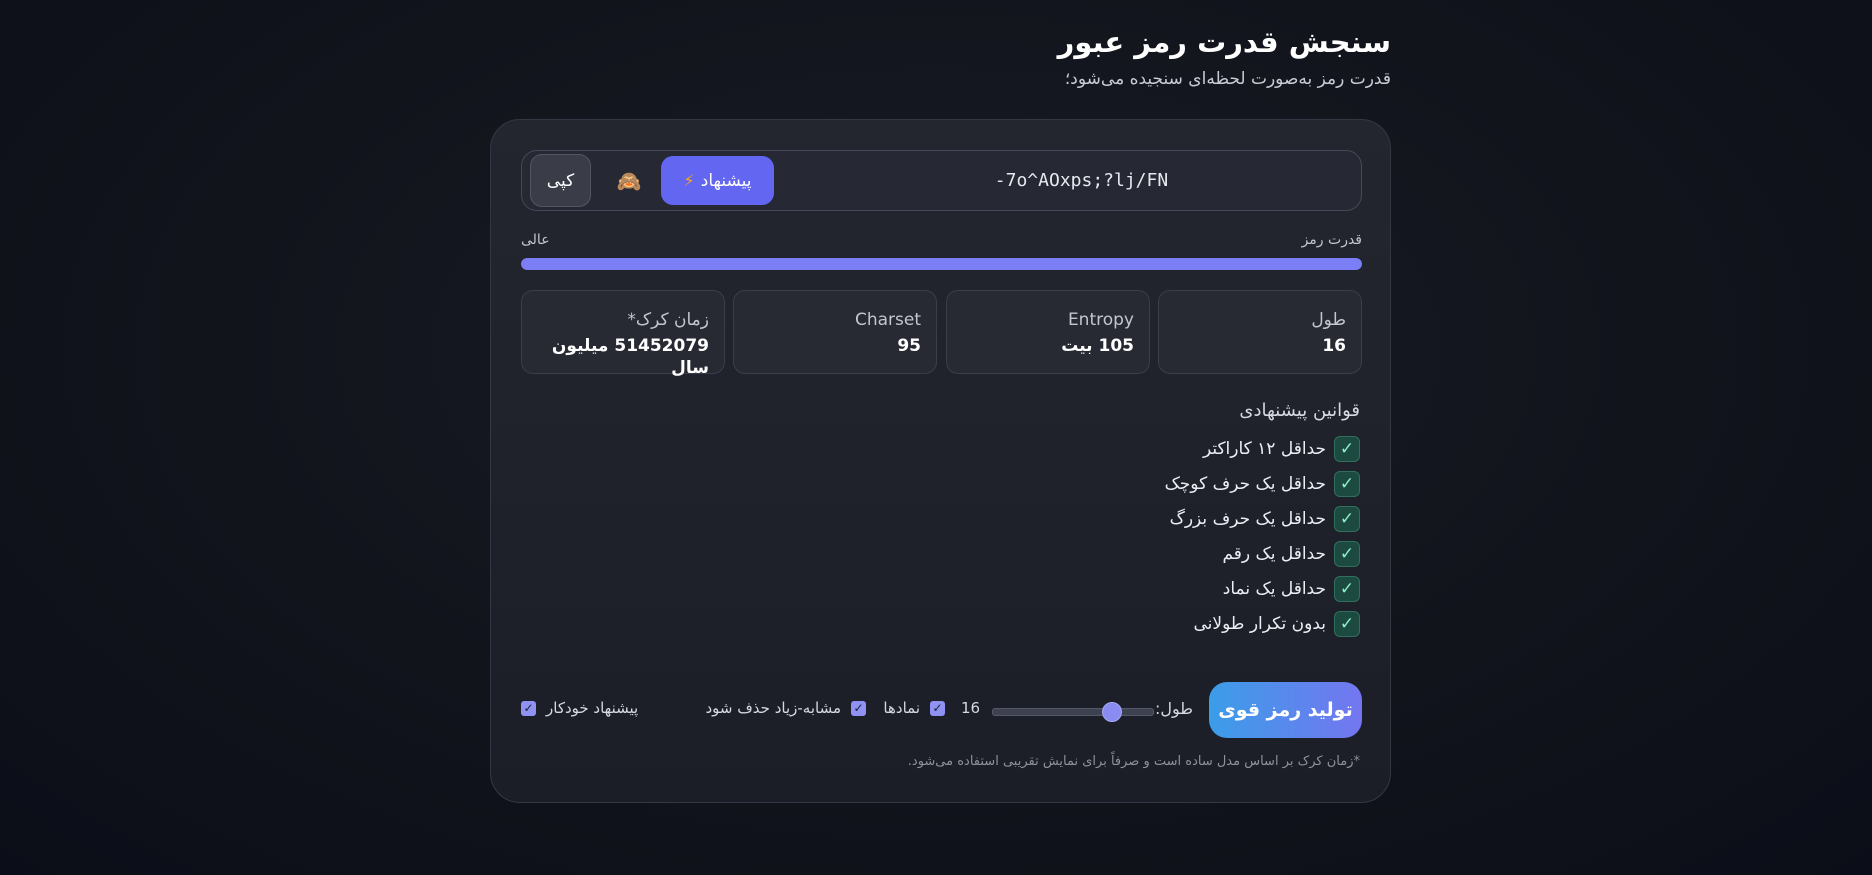 This screenshot has width=1872, height=875. What do you see at coordinates (773, 708) in the screenshot?
I see `exclude-similar-label: مشابه-زیاد حذف شود` at bounding box center [773, 708].